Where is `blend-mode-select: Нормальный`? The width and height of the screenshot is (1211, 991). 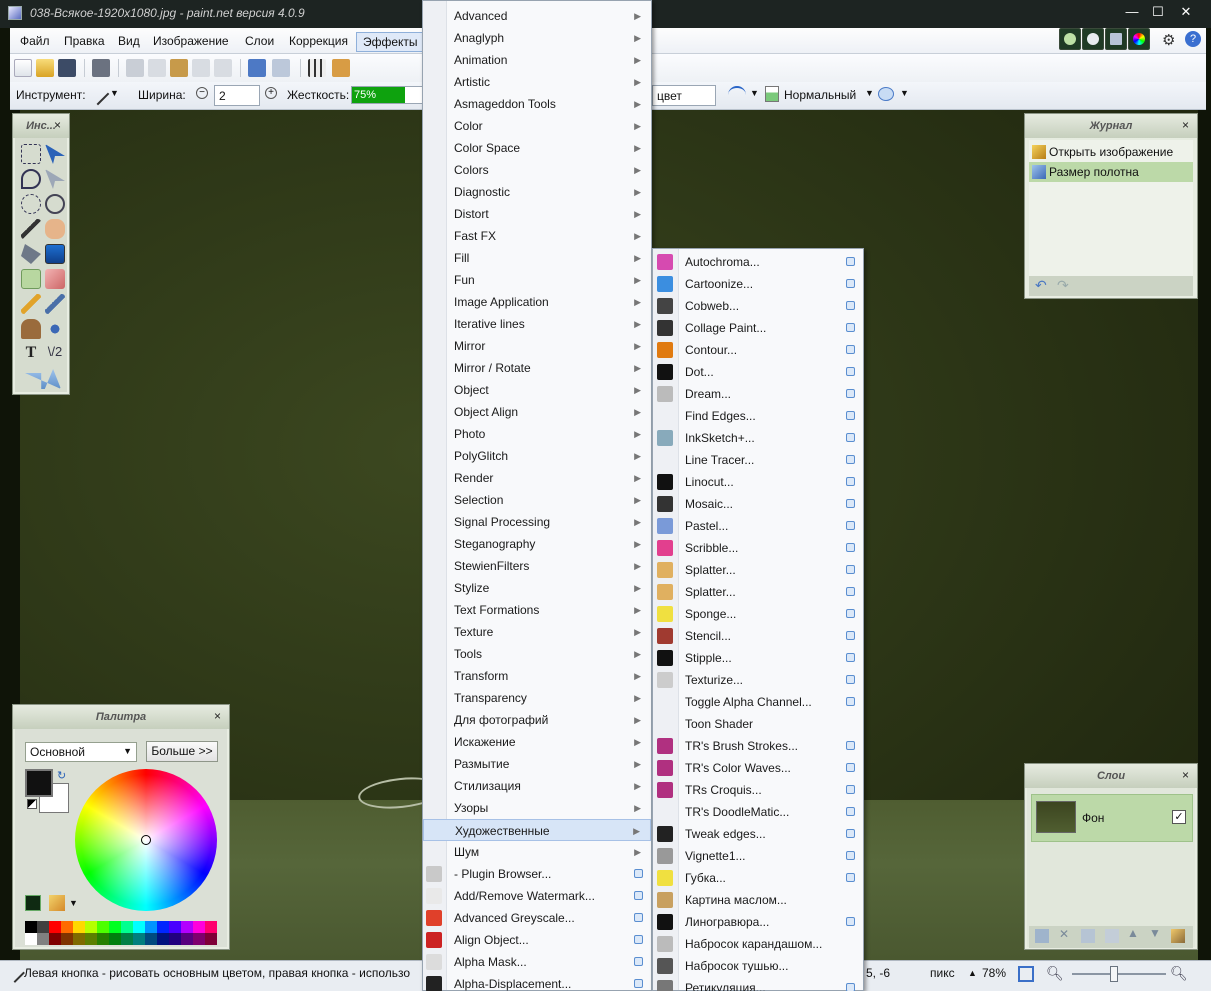
blend-mode-select: Нормальный is located at coordinates (820, 95).